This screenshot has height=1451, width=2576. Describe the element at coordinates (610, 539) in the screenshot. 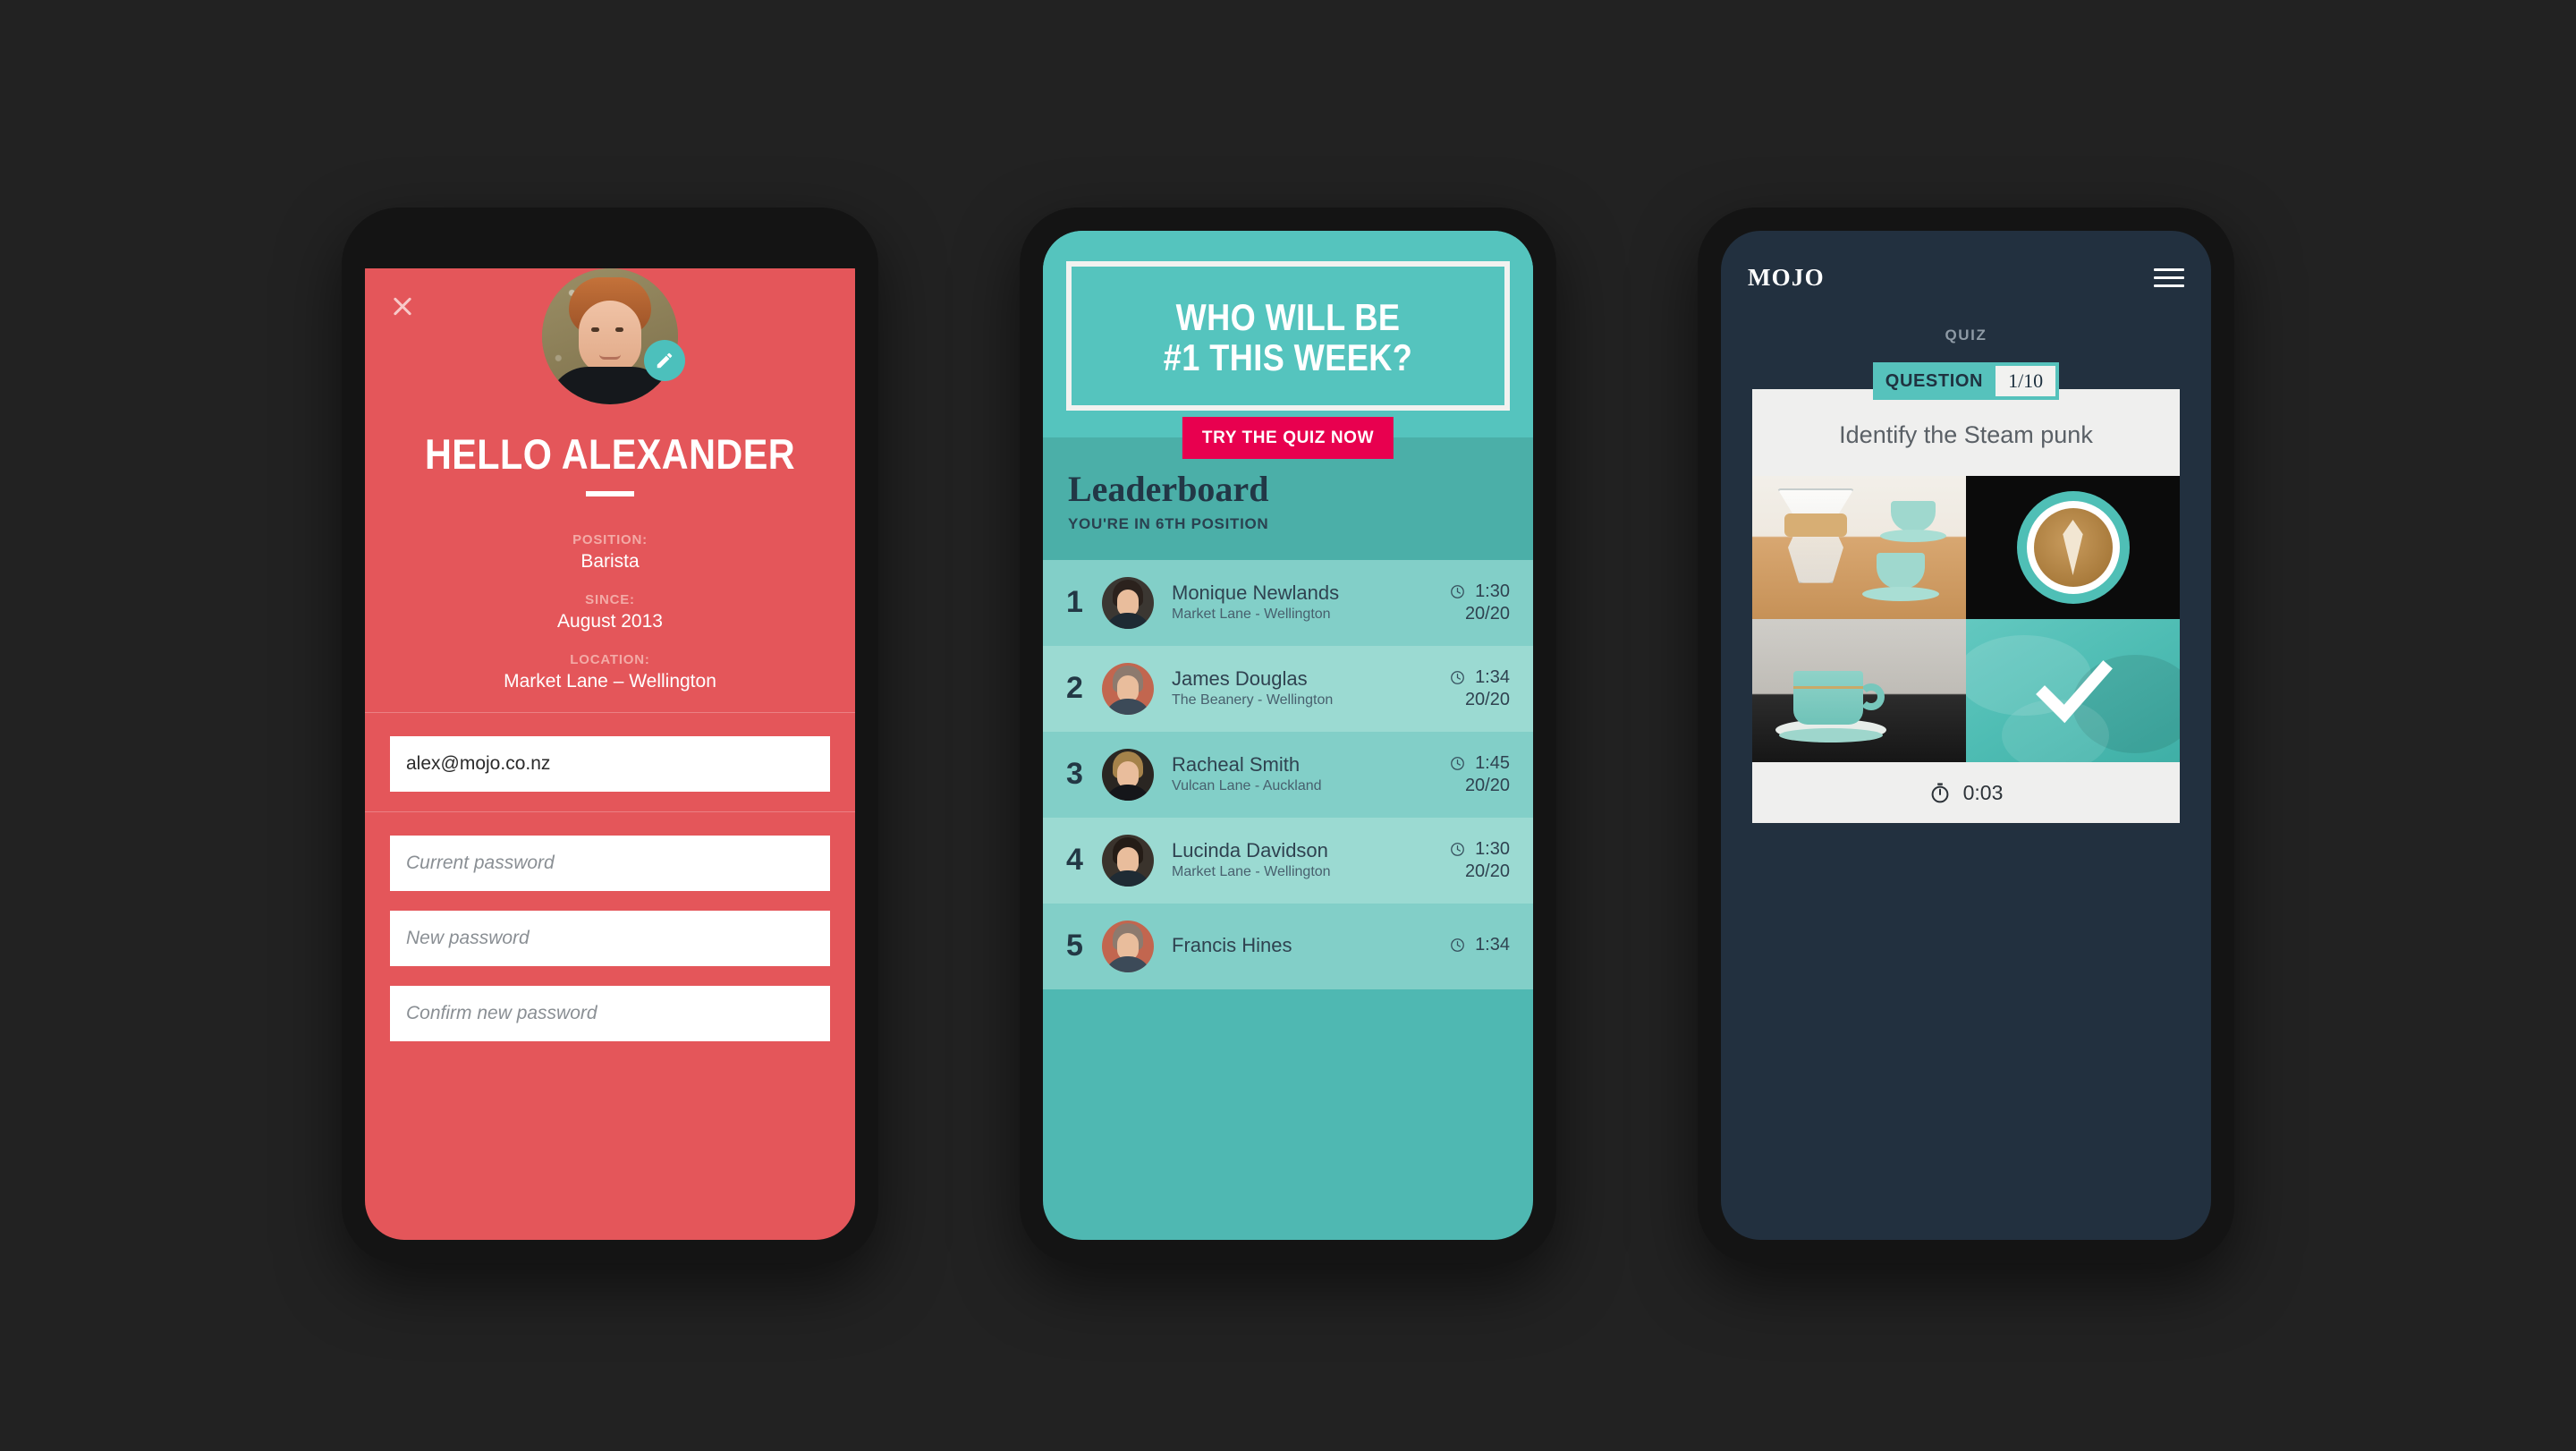

I see `meta-label-position: POSITION:` at that location.